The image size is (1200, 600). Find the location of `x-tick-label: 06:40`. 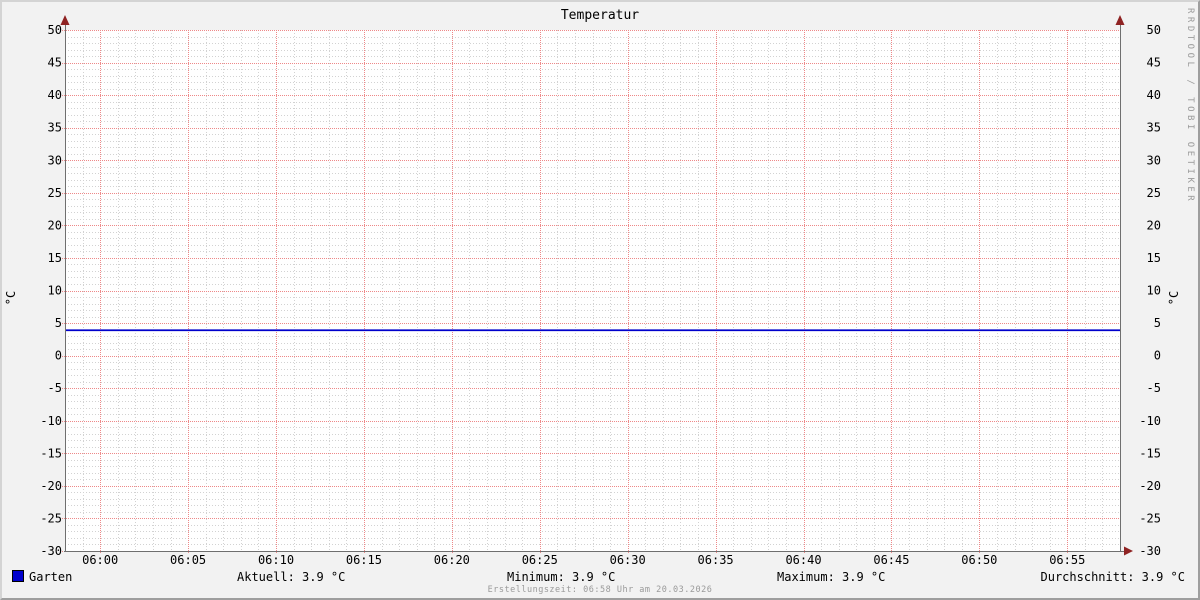

x-tick-label: 06:40 is located at coordinates (803, 560).